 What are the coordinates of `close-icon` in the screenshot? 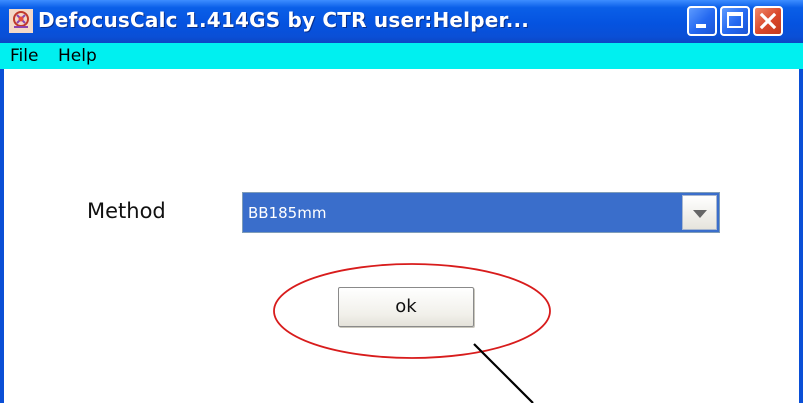 It's located at (768, 21).